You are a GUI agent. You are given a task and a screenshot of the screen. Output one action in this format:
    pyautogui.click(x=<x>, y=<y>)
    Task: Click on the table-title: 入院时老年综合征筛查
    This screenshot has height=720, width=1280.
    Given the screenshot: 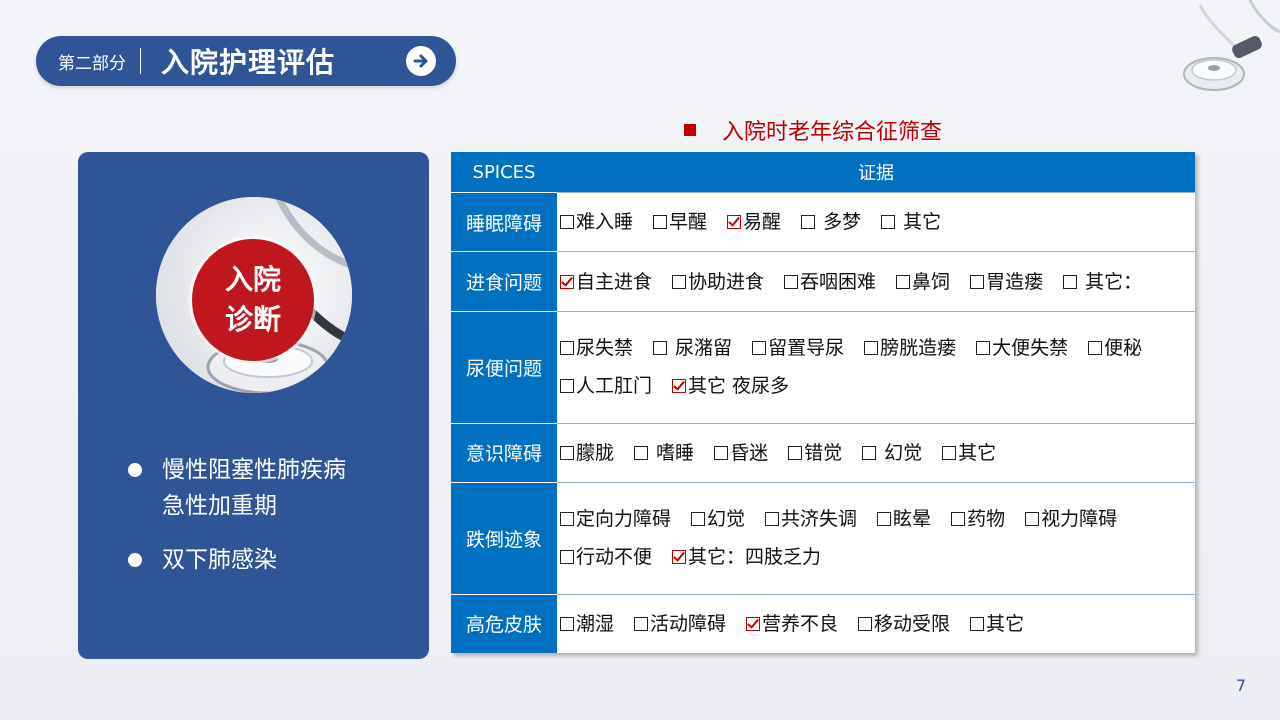 What is the action you would take?
    pyautogui.click(x=813, y=130)
    